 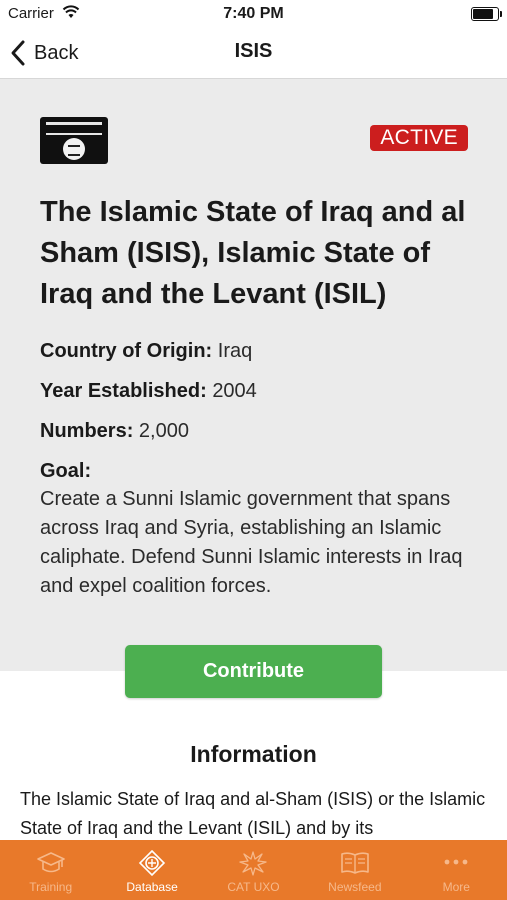 I want to click on tab-training-label: Training, so click(x=51, y=887).